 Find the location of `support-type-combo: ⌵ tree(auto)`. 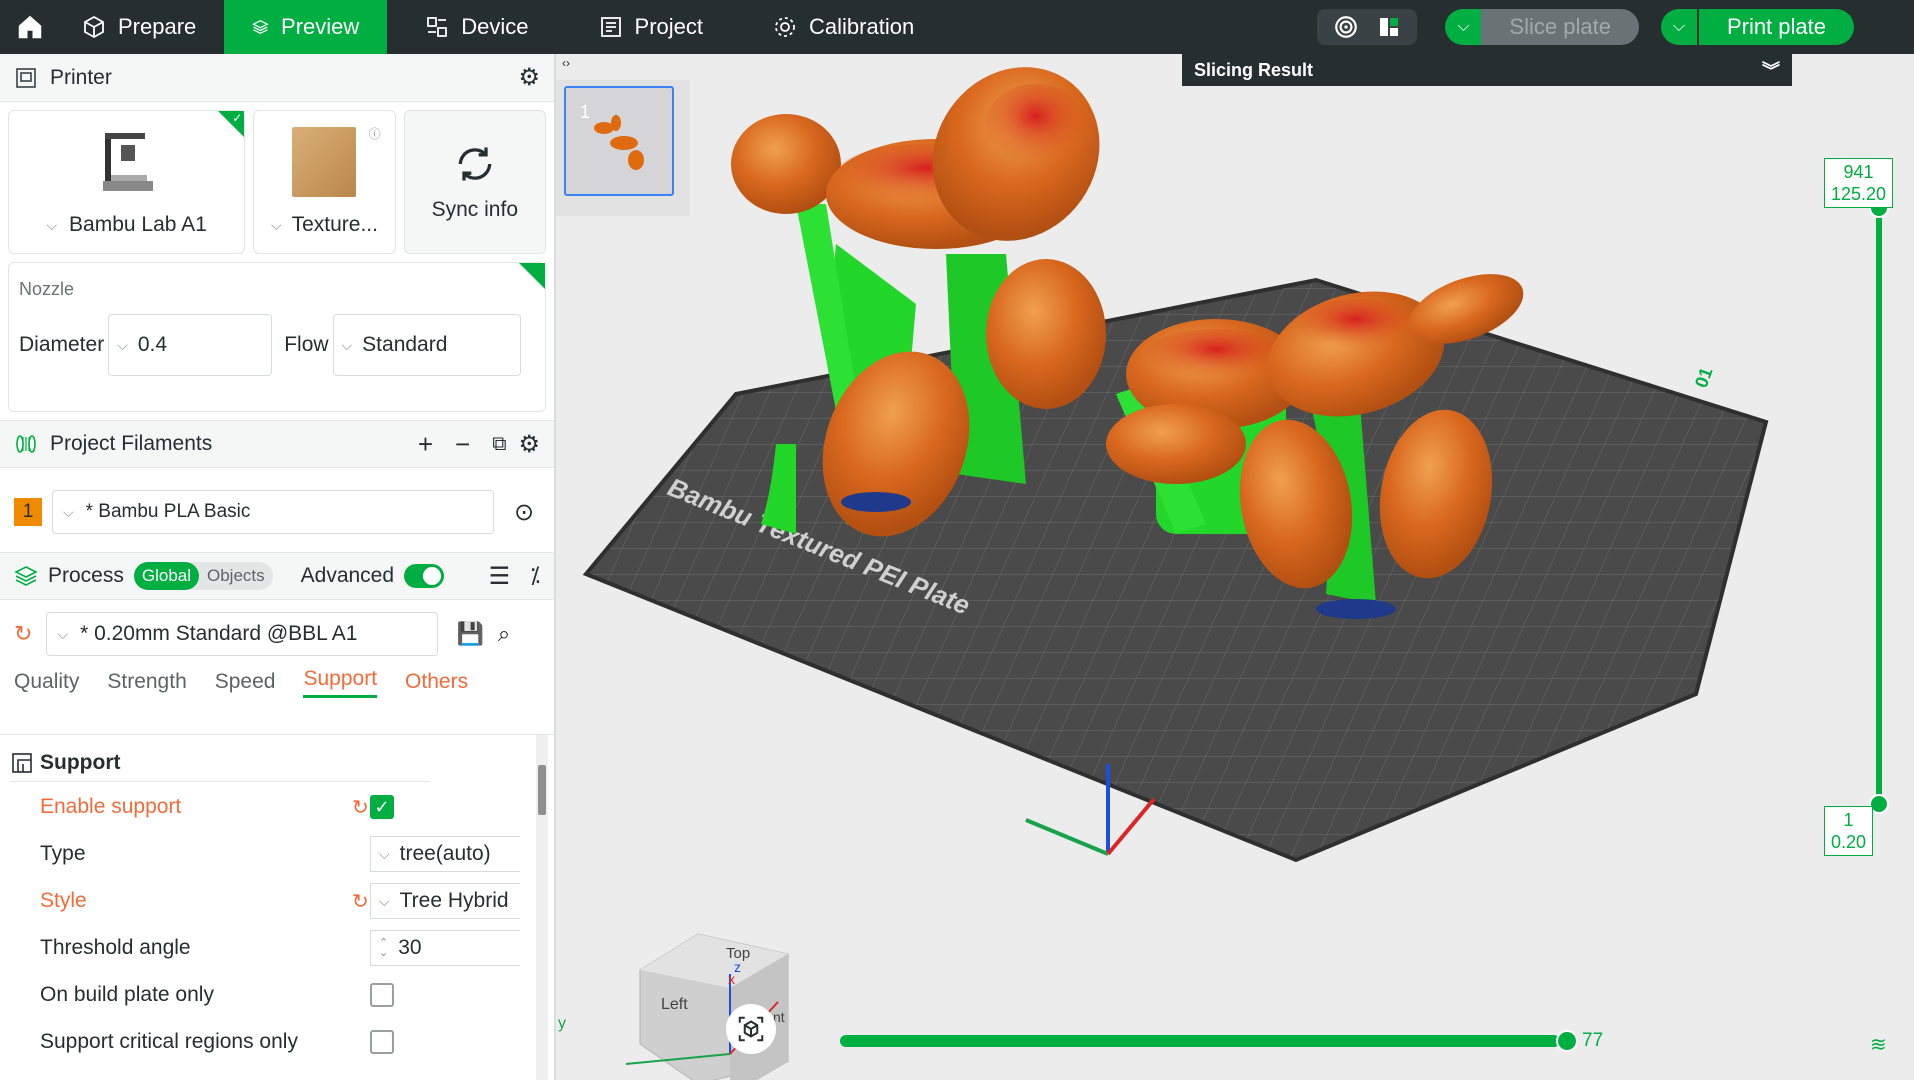

support-type-combo: ⌵ tree(auto) is located at coordinates (445, 854).